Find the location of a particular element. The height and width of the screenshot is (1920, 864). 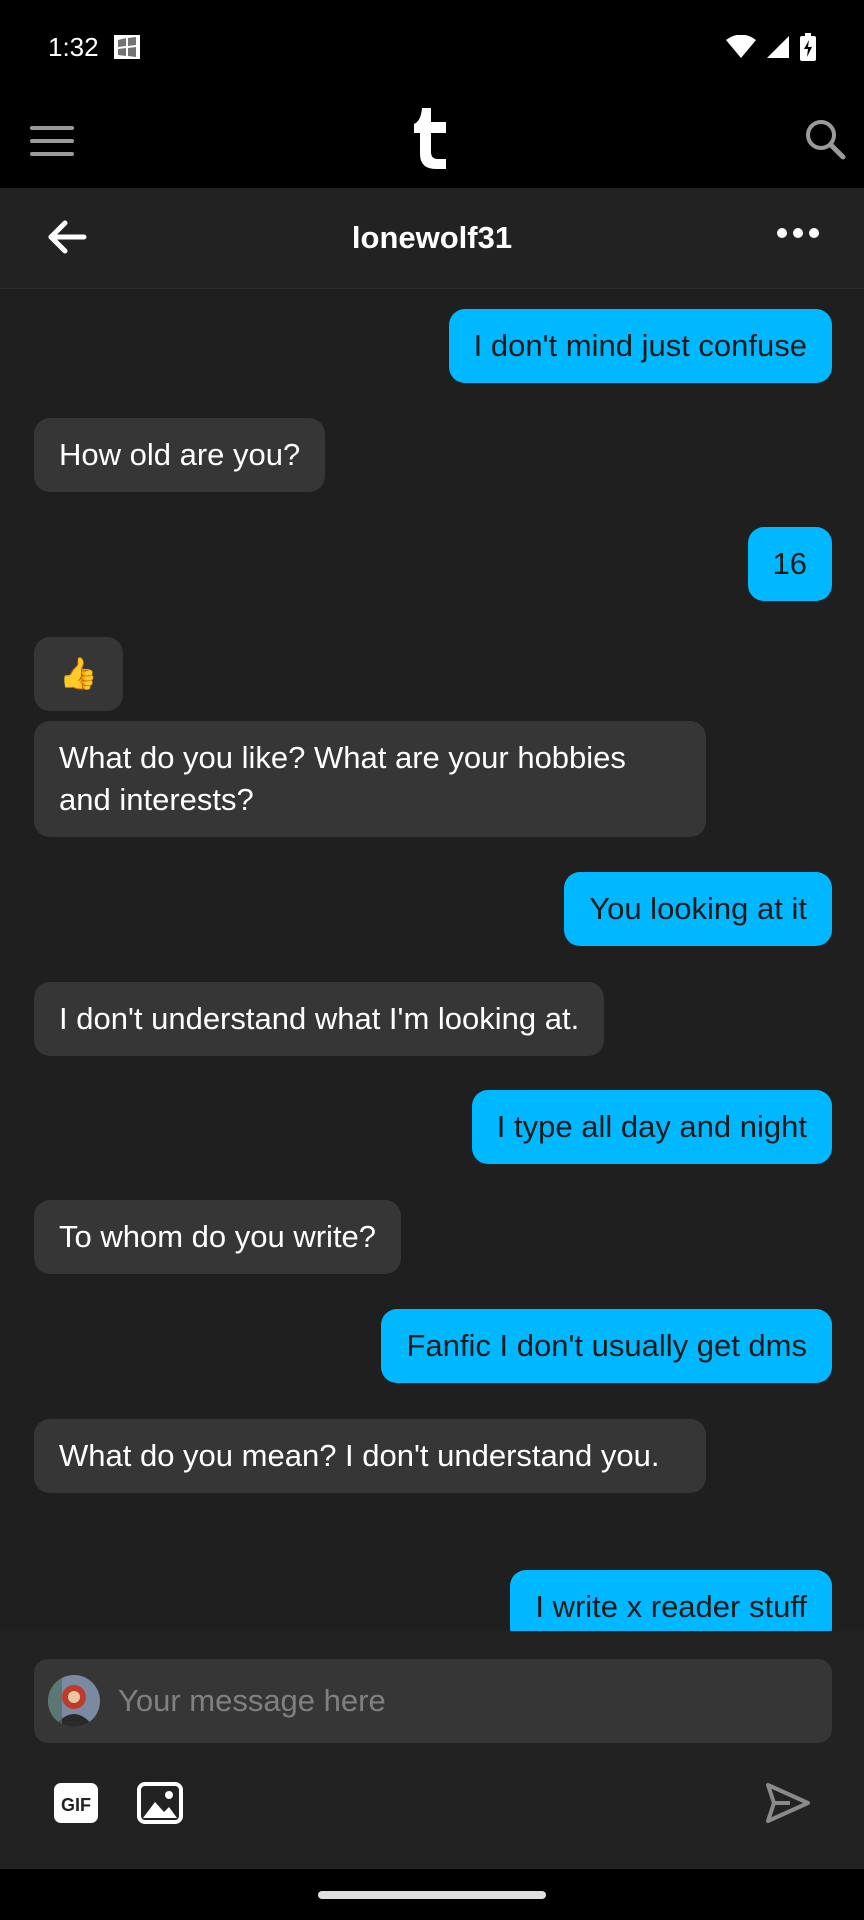

received-message: How old are you? is located at coordinates (180, 455).